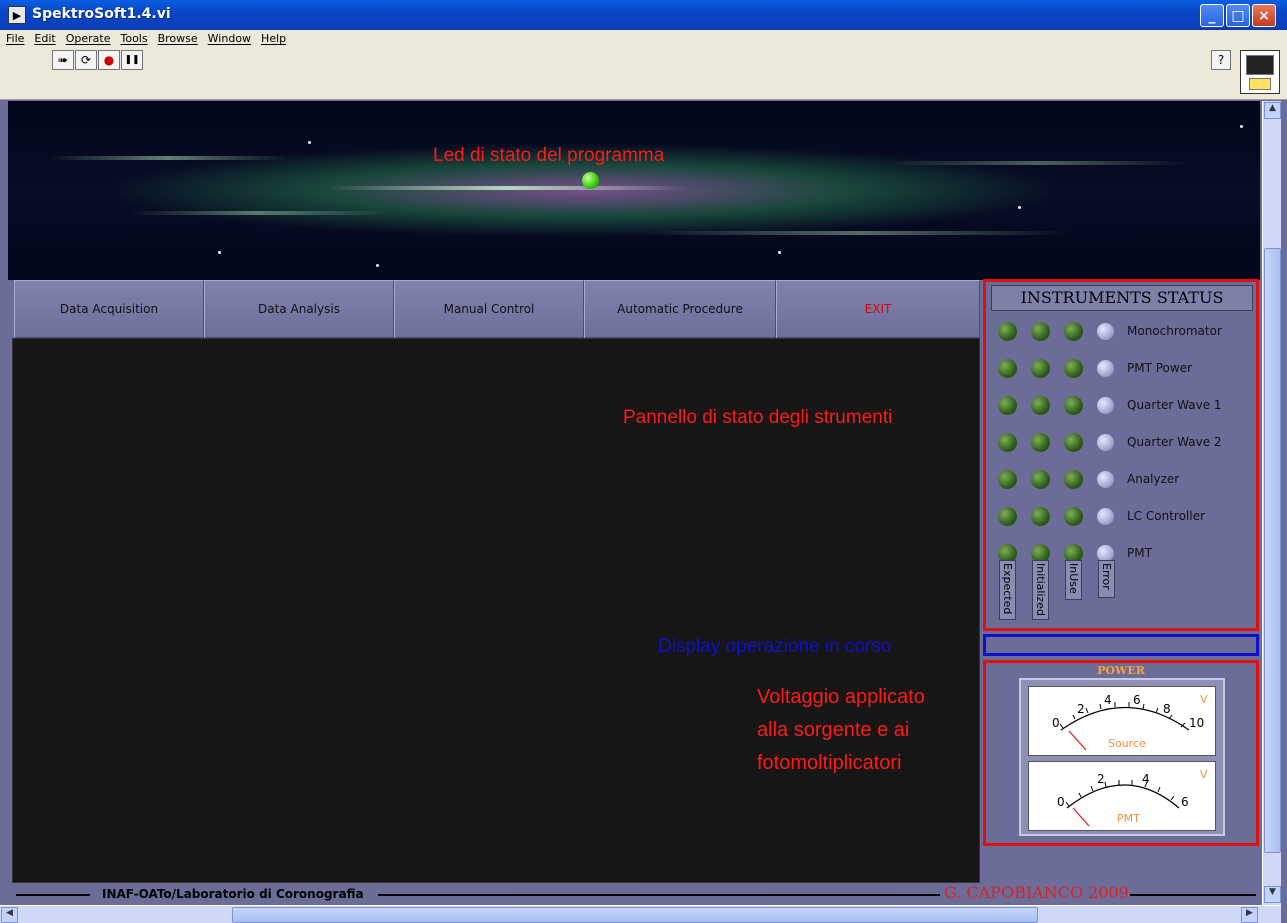  Describe the element at coordinates (15, 38) in the screenshot. I see `menu-file: File` at that location.